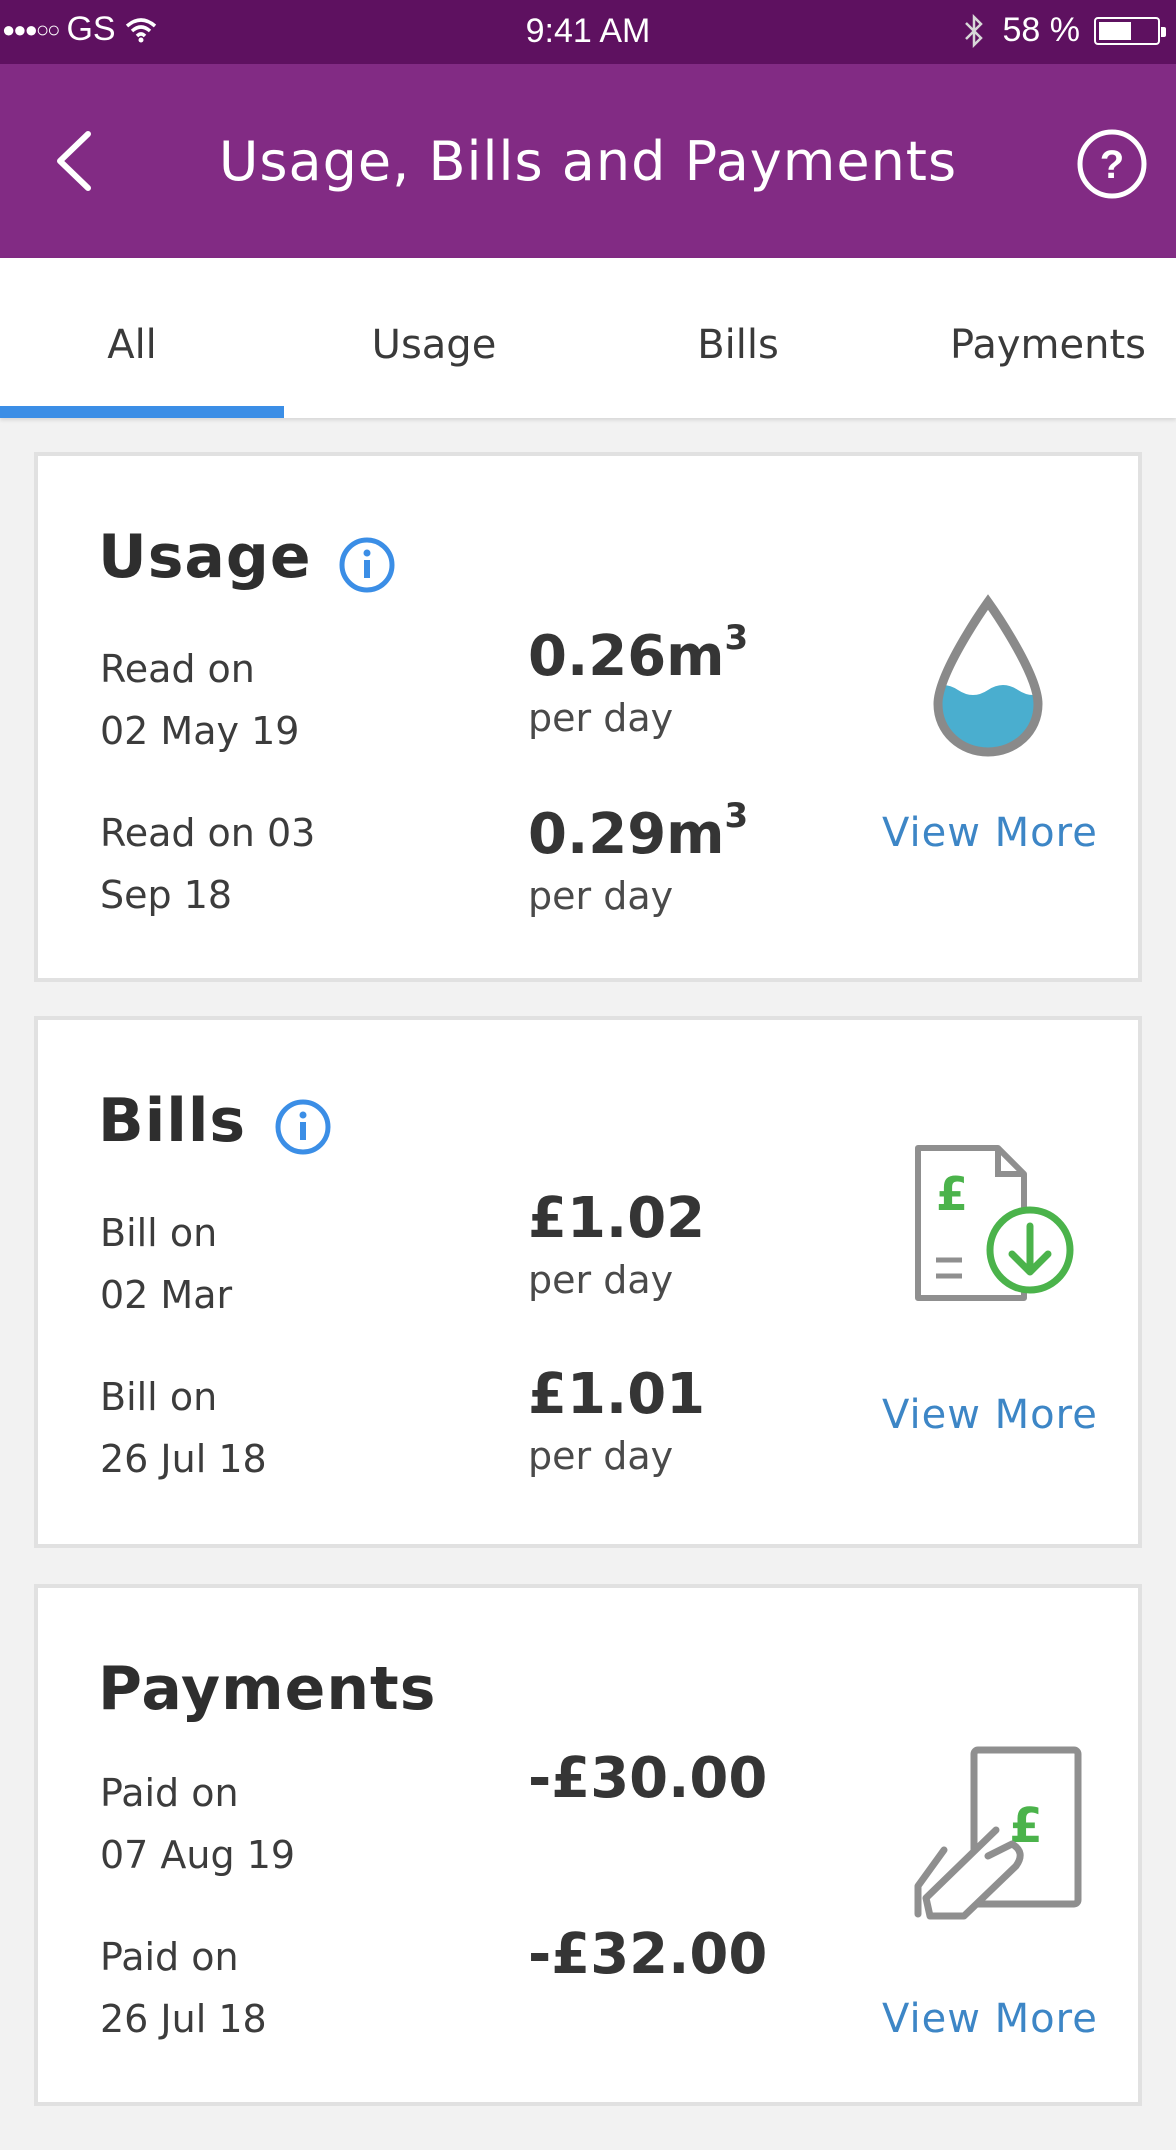  Describe the element at coordinates (183, 1988) in the screenshot. I see `payments-row-2-label: Paid on 26 Jul 18` at that location.